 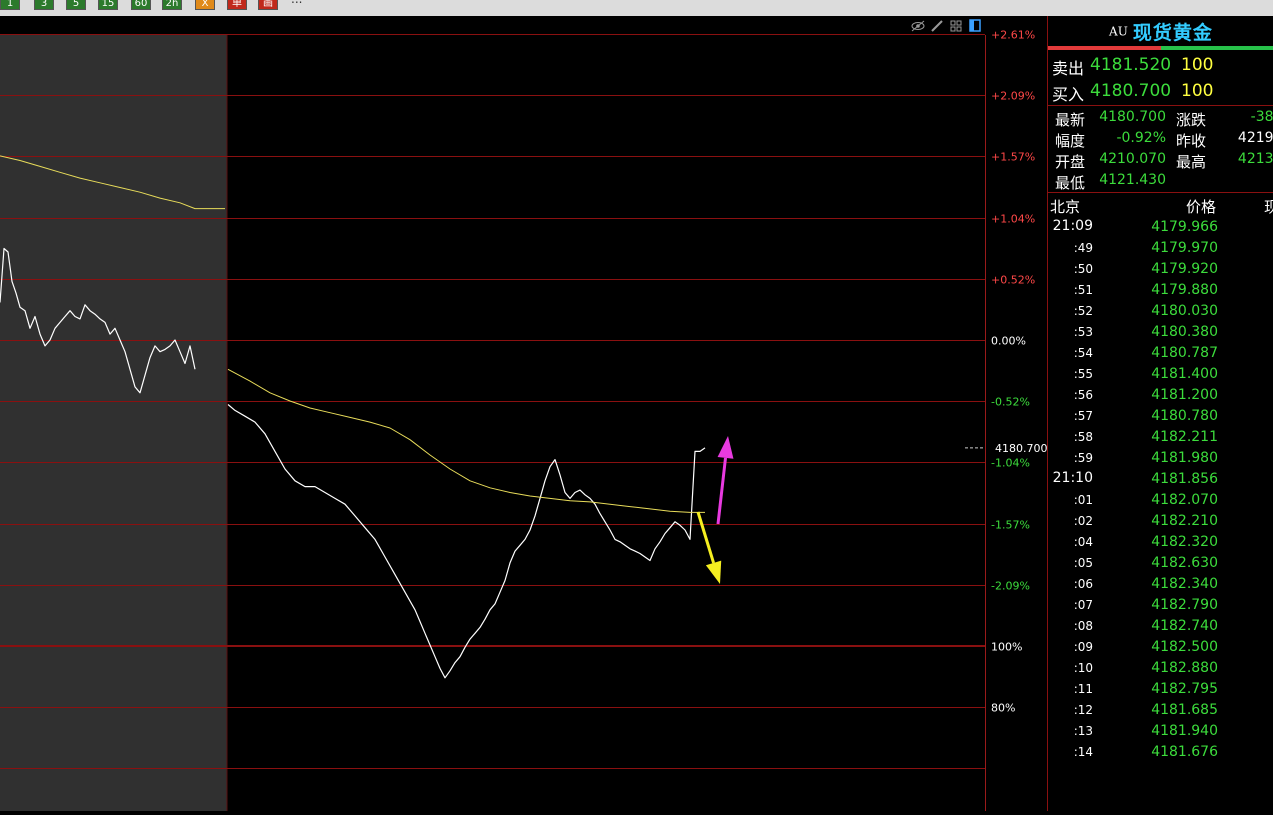 I want to click on tick-price: 4182.740, so click(x=1184, y=626).